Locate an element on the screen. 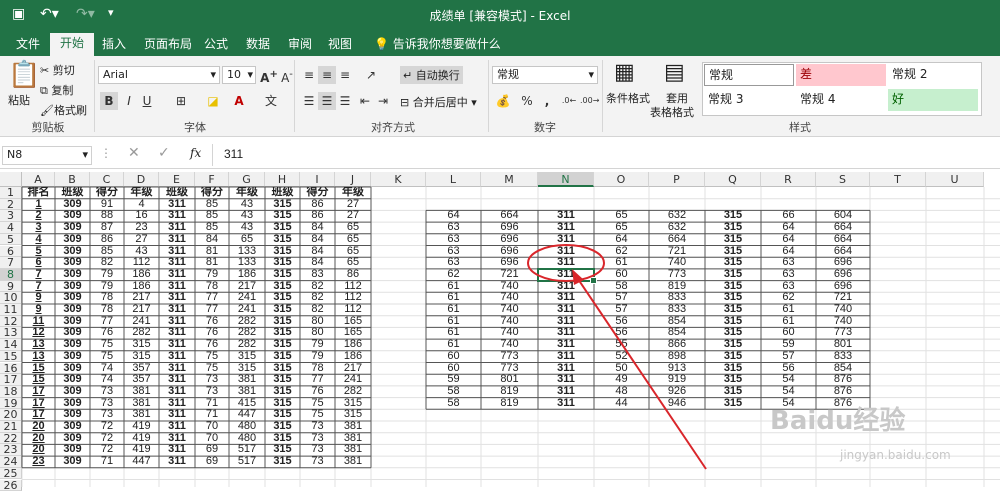 The width and height of the screenshot is (1000, 492). font-size-select: 10 ▾ is located at coordinates (239, 75).